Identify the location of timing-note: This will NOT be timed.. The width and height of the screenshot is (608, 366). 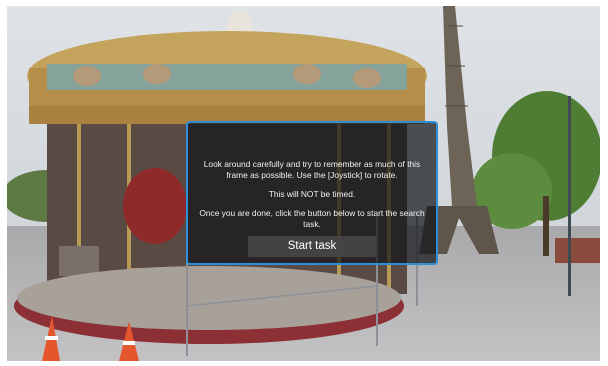
(312, 194).